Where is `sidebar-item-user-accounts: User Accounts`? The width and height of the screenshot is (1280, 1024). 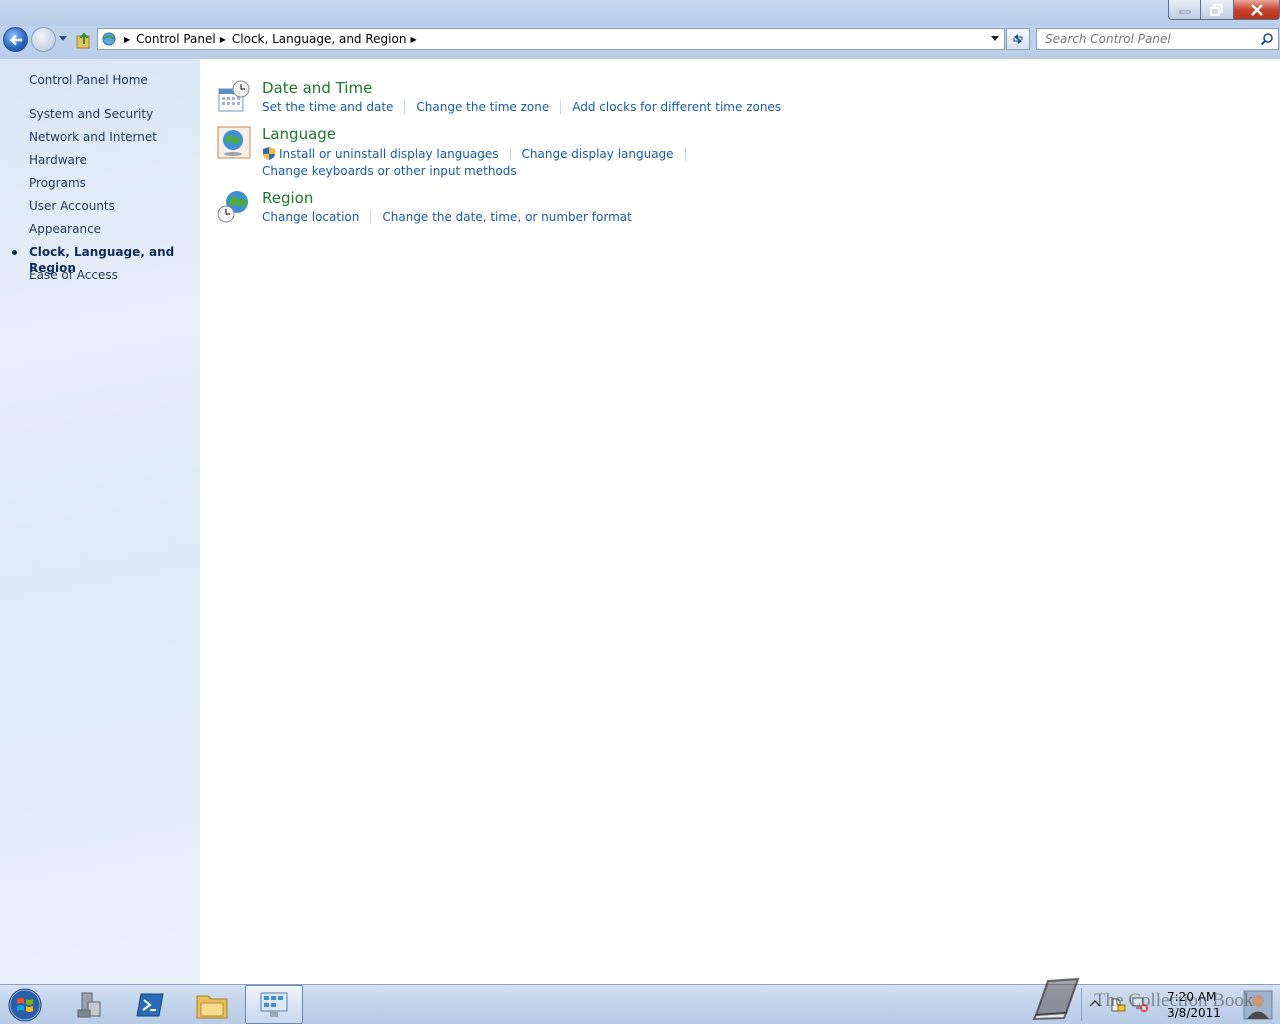 sidebar-item-user-accounts: User Accounts is located at coordinates (100, 209).